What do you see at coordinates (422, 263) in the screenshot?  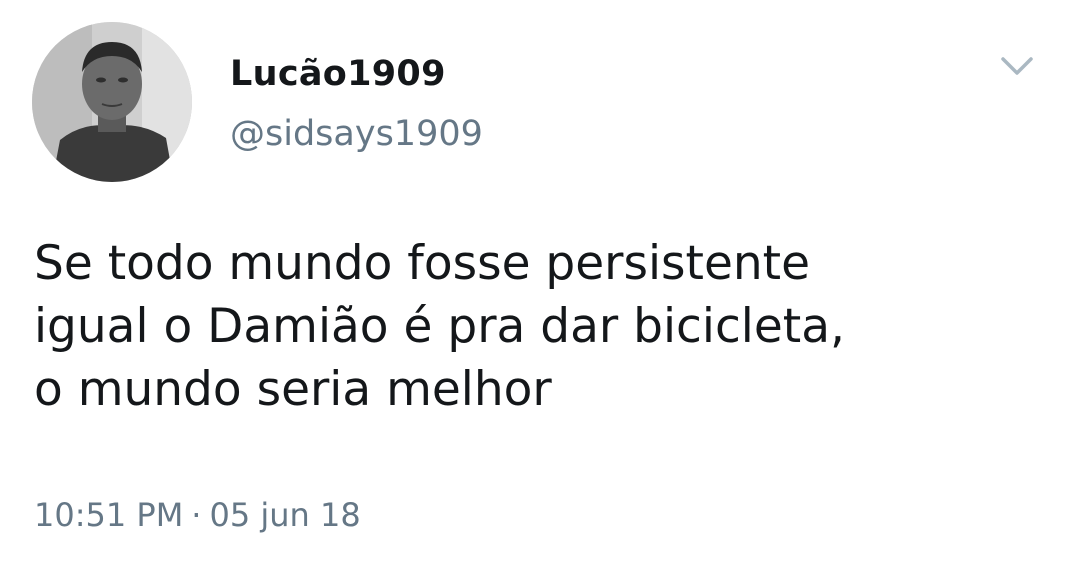 I see `tweet-text-line: Se todo mundo fosse persistente` at bounding box center [422, 263].